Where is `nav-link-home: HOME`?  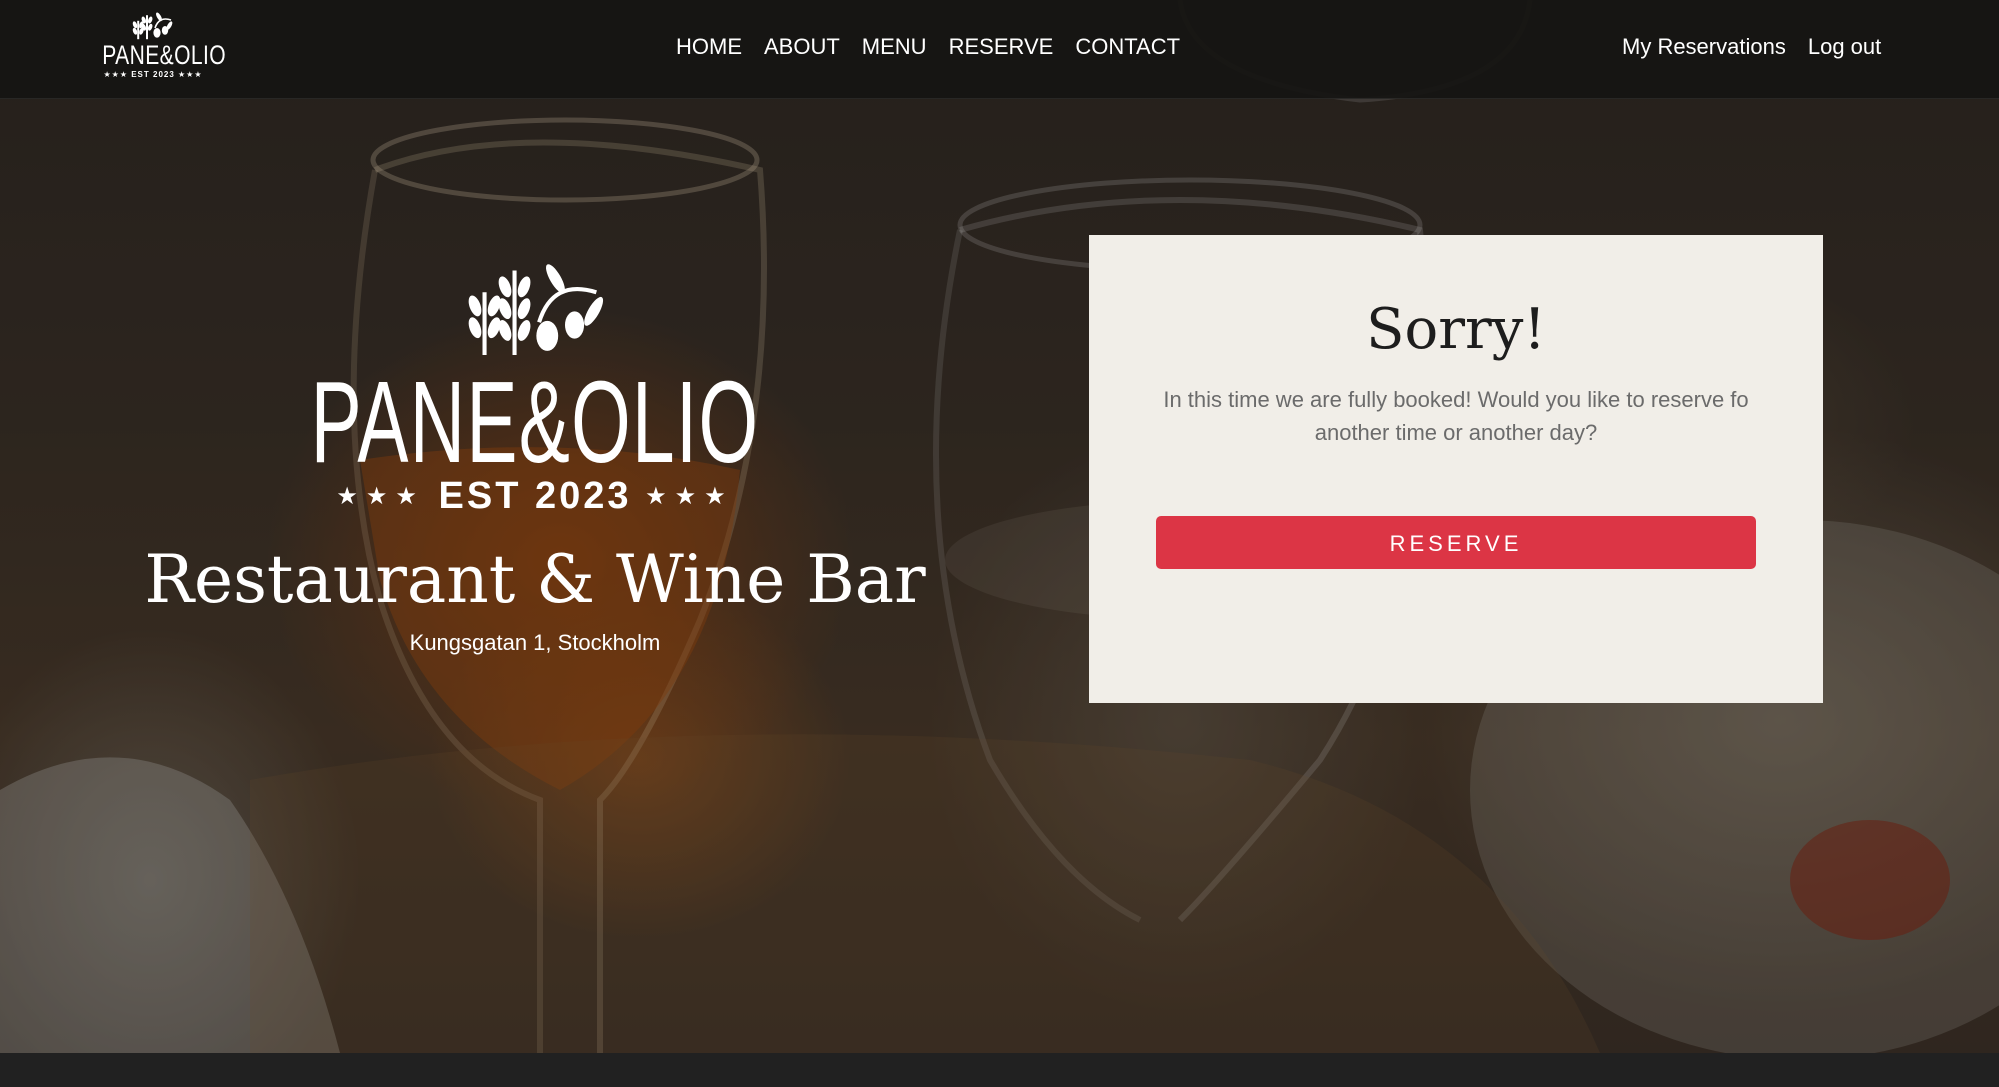 nav-link-home: HOME is located at coordinates (709, 47).